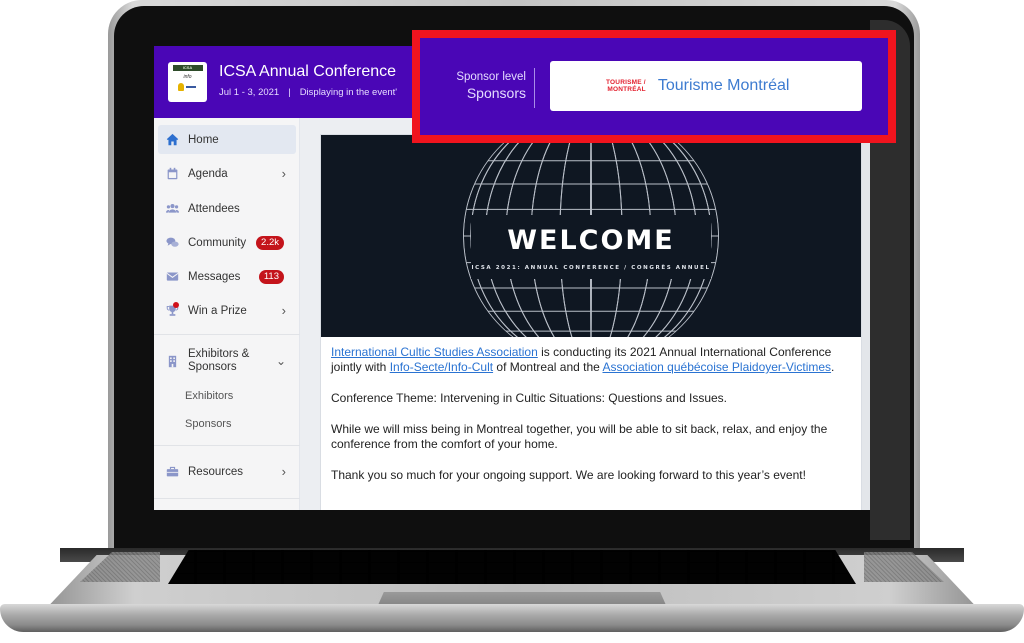 This screenshot has width=1024, height=643. What do you see at coordinates (214, 276) in the screenshot?
I see `sidebar-item-label: Messages` at bounding box center [214, 276].